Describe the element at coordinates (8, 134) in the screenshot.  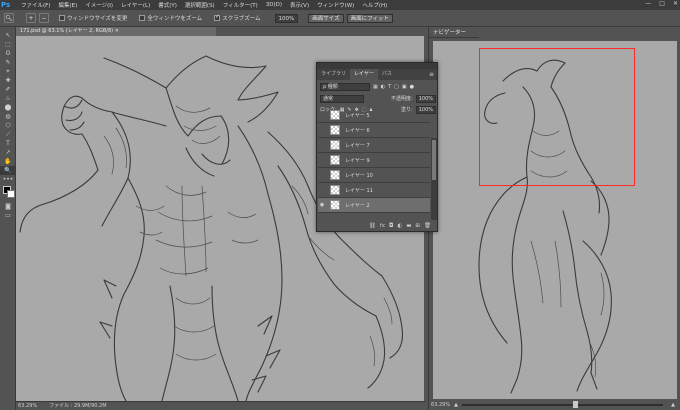
I see `pen-tool-icon: ⟋` at that location.